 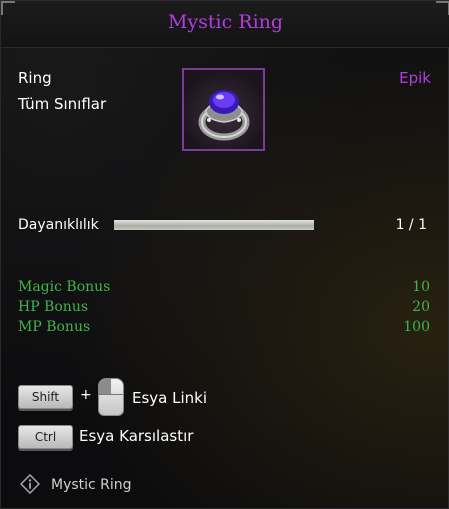 I want to click on item-type: Ring, so click(x=35, y=78).